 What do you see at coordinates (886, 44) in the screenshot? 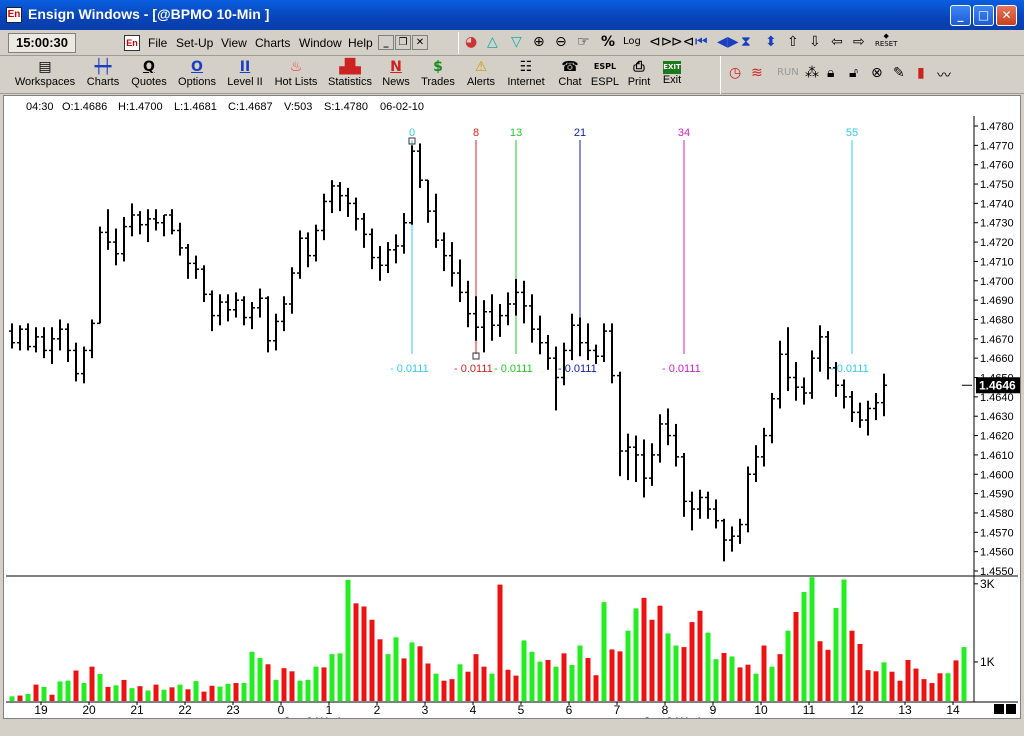
I see `reset-label: RESET` at bounding box center [886, 44].